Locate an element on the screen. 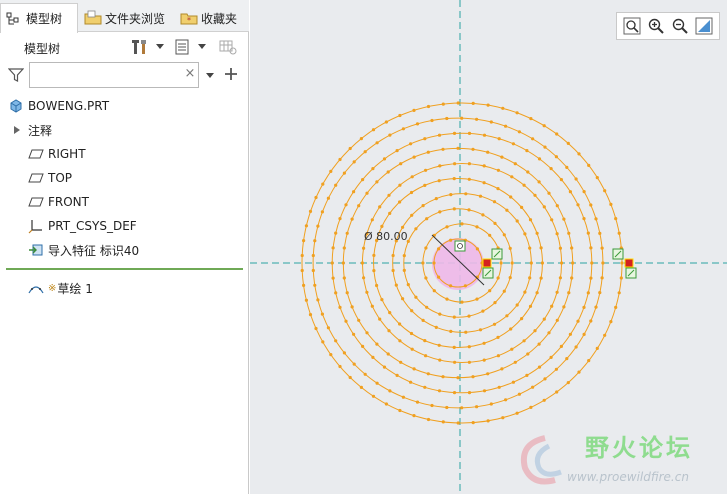 The height and width of the screenshot is (494, 727). sketch-annotations: Ø 80.00 is located at coordinates (500, 258).